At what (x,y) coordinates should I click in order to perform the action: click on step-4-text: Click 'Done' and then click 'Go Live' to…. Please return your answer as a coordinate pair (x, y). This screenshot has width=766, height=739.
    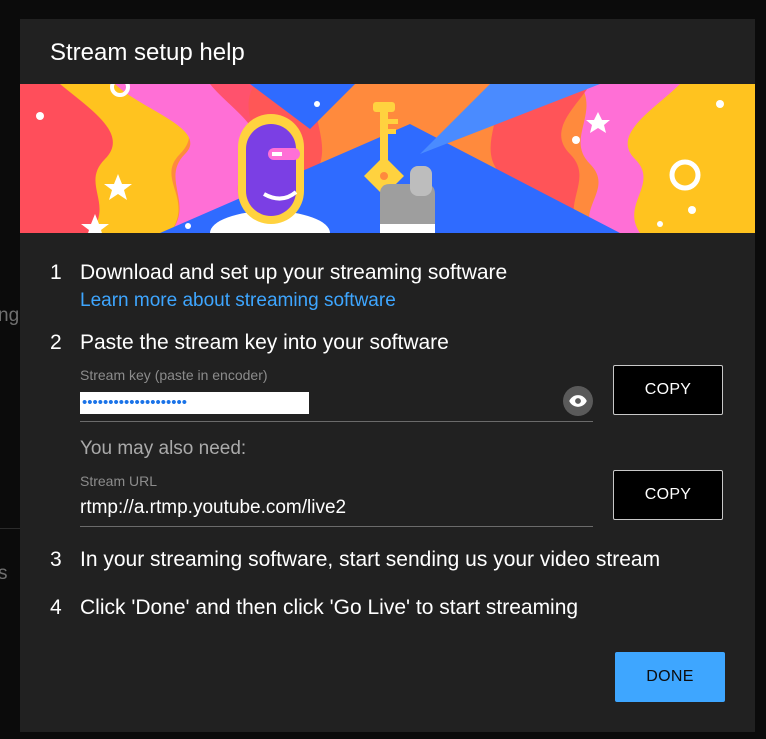
    Looking at the image, I should click on (329, 607).